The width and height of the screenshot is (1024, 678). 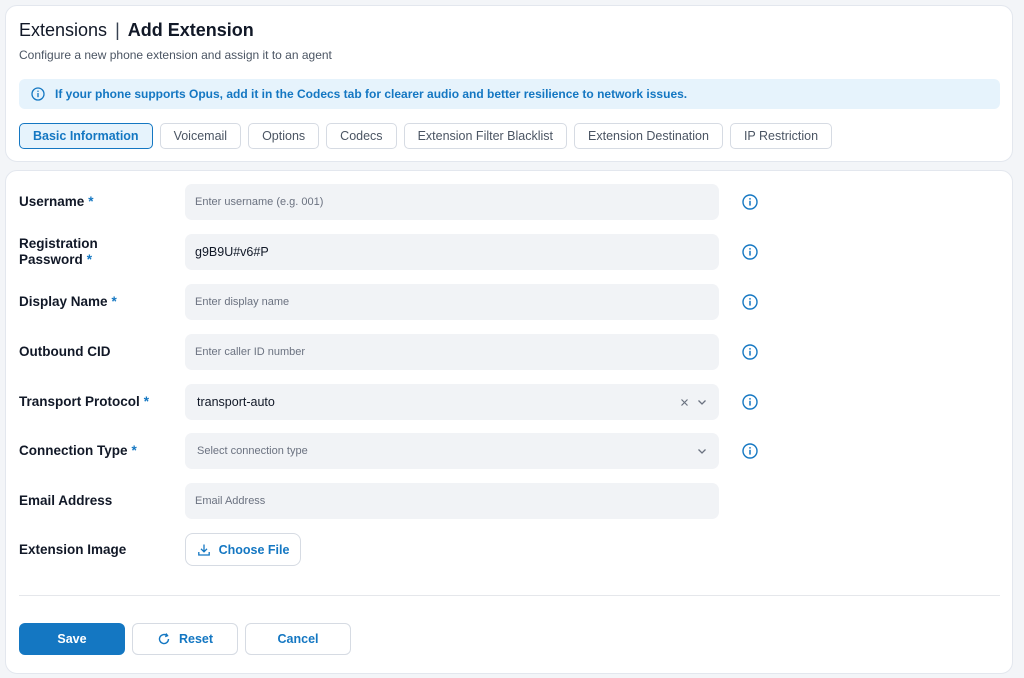 I want to click on choose-file-button: Choose File, so click(x=243, y=549).